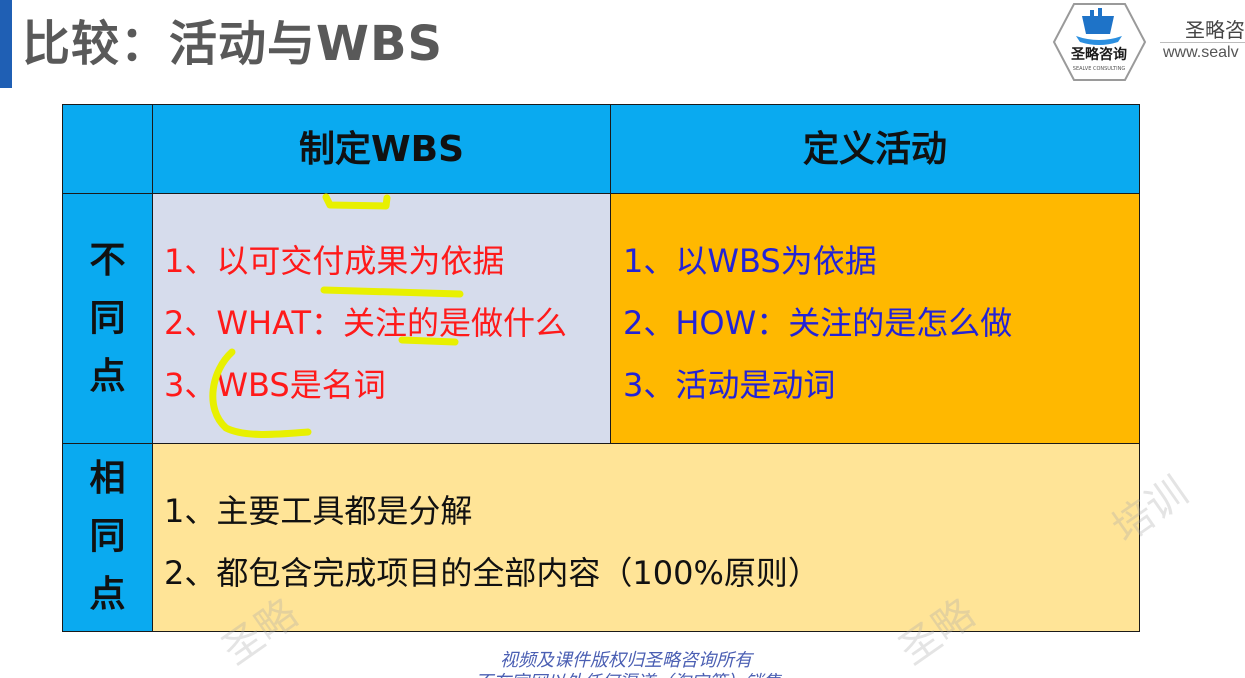  Describe the element at coordinates (6, 44) in the screenshot. I see `title-accent-bar` at that location.